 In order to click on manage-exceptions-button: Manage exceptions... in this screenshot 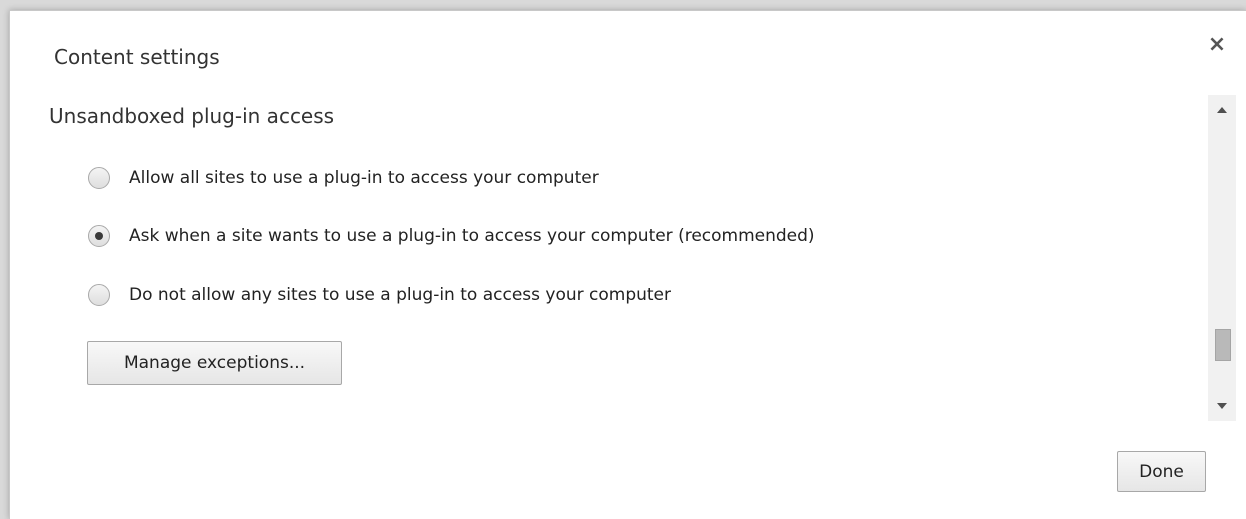, I will do `click(214, 363)`.